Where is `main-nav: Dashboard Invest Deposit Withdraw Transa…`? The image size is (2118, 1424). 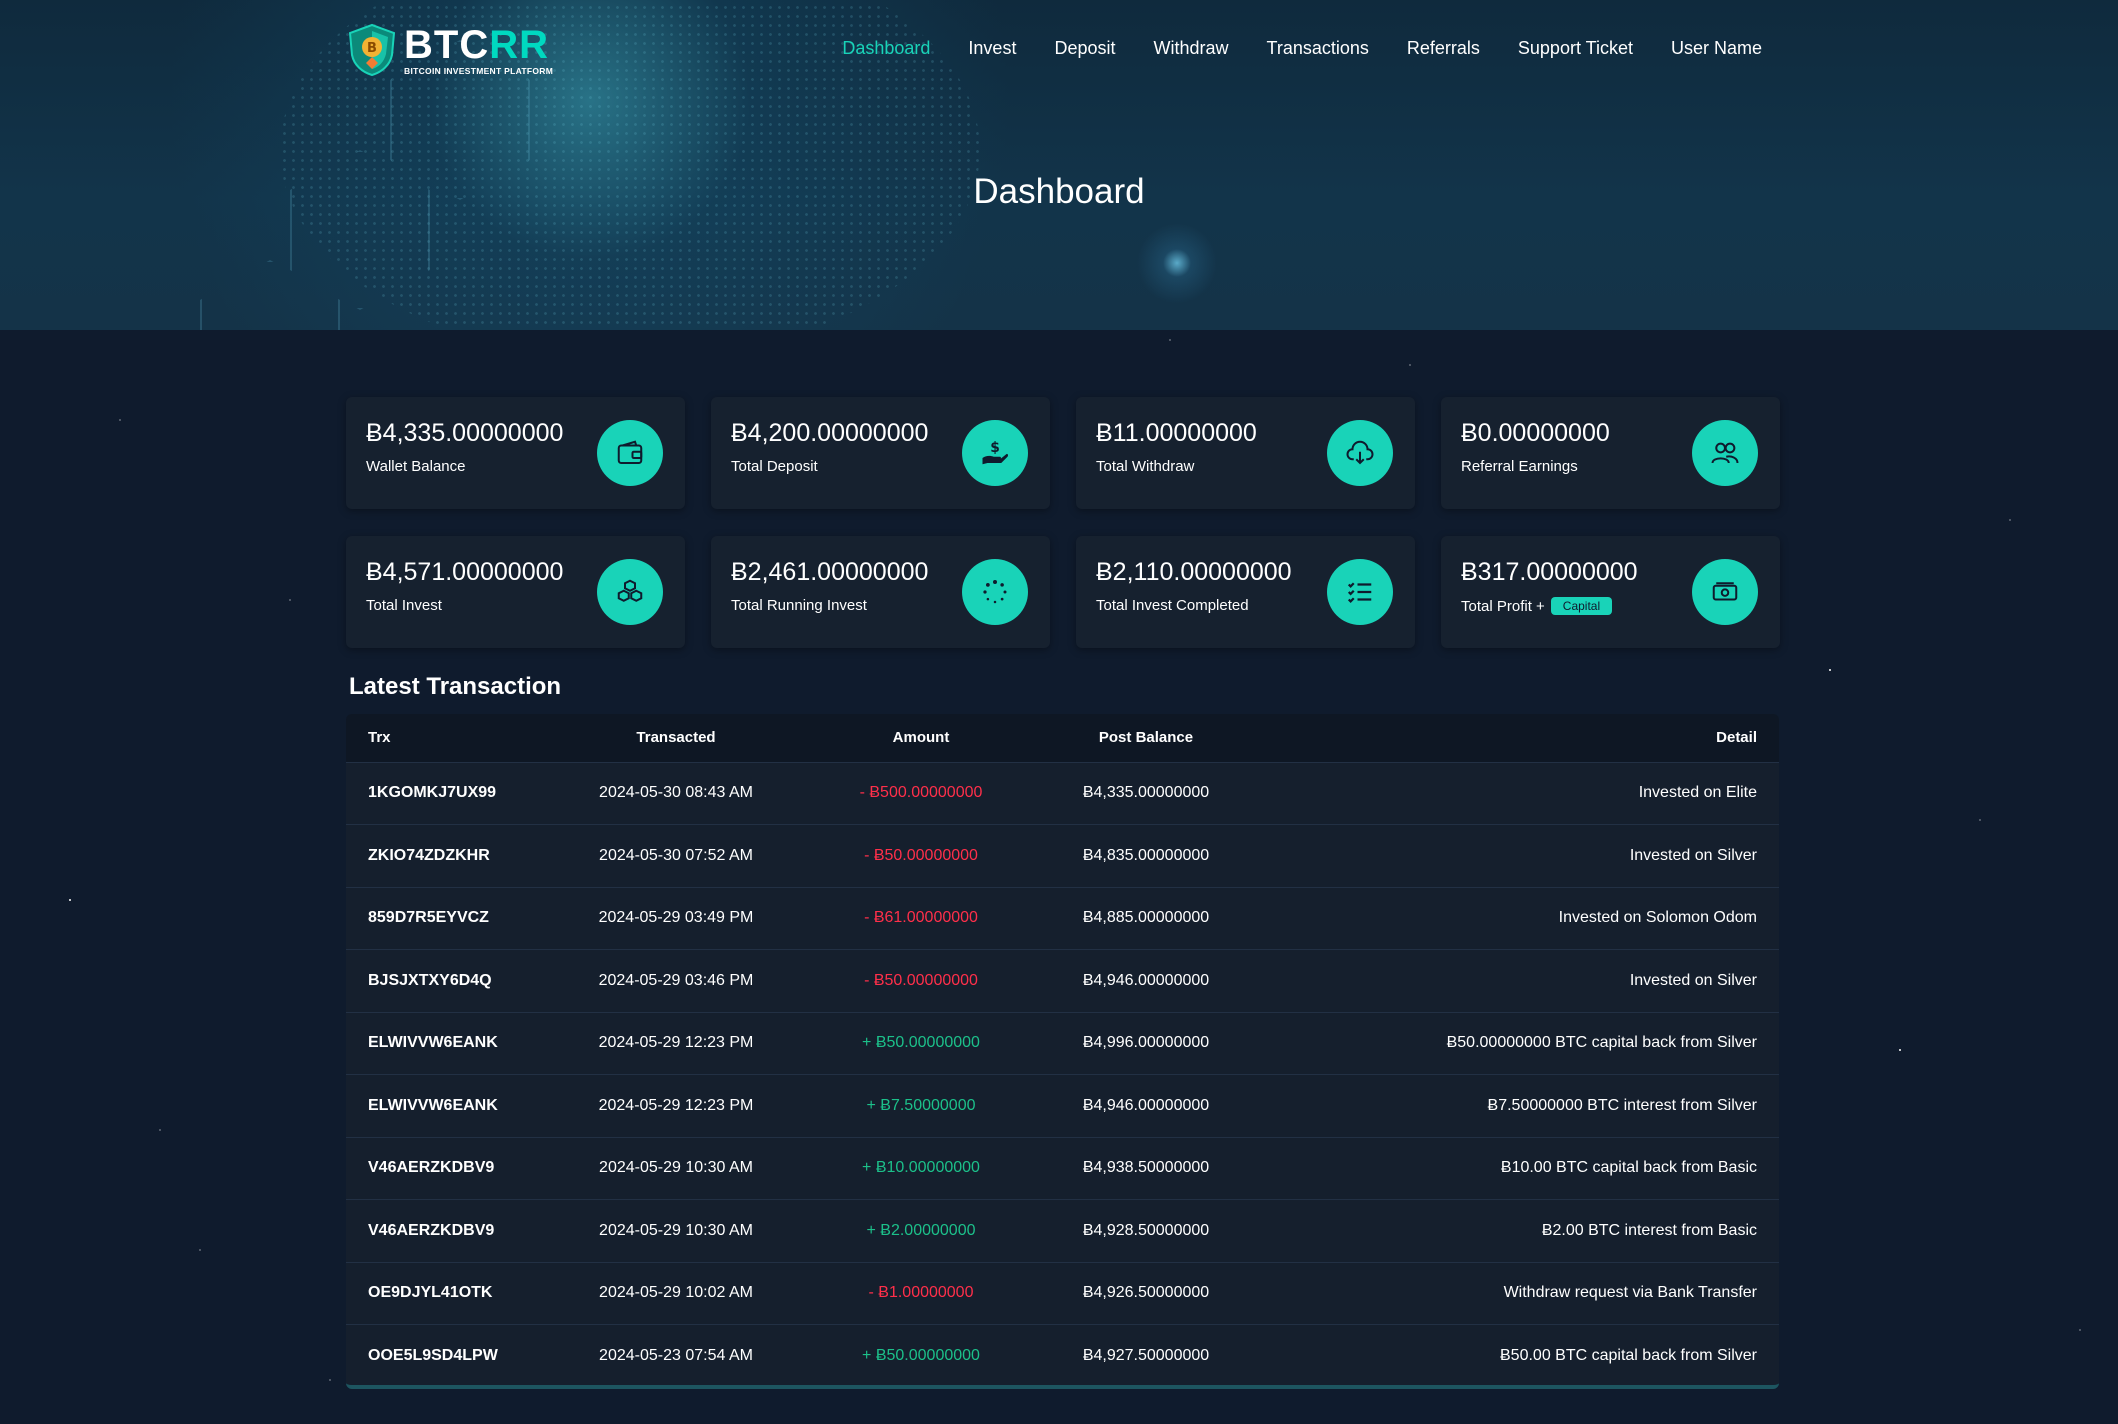 main-nav: Dashboard Invest Deposit Withdraw Transa… is located at coordinates (1283, 48).